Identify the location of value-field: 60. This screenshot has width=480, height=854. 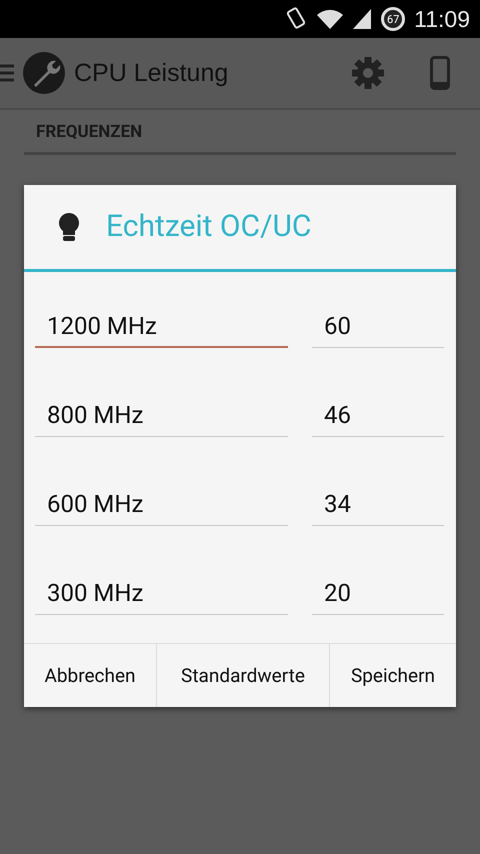
(378, 321).